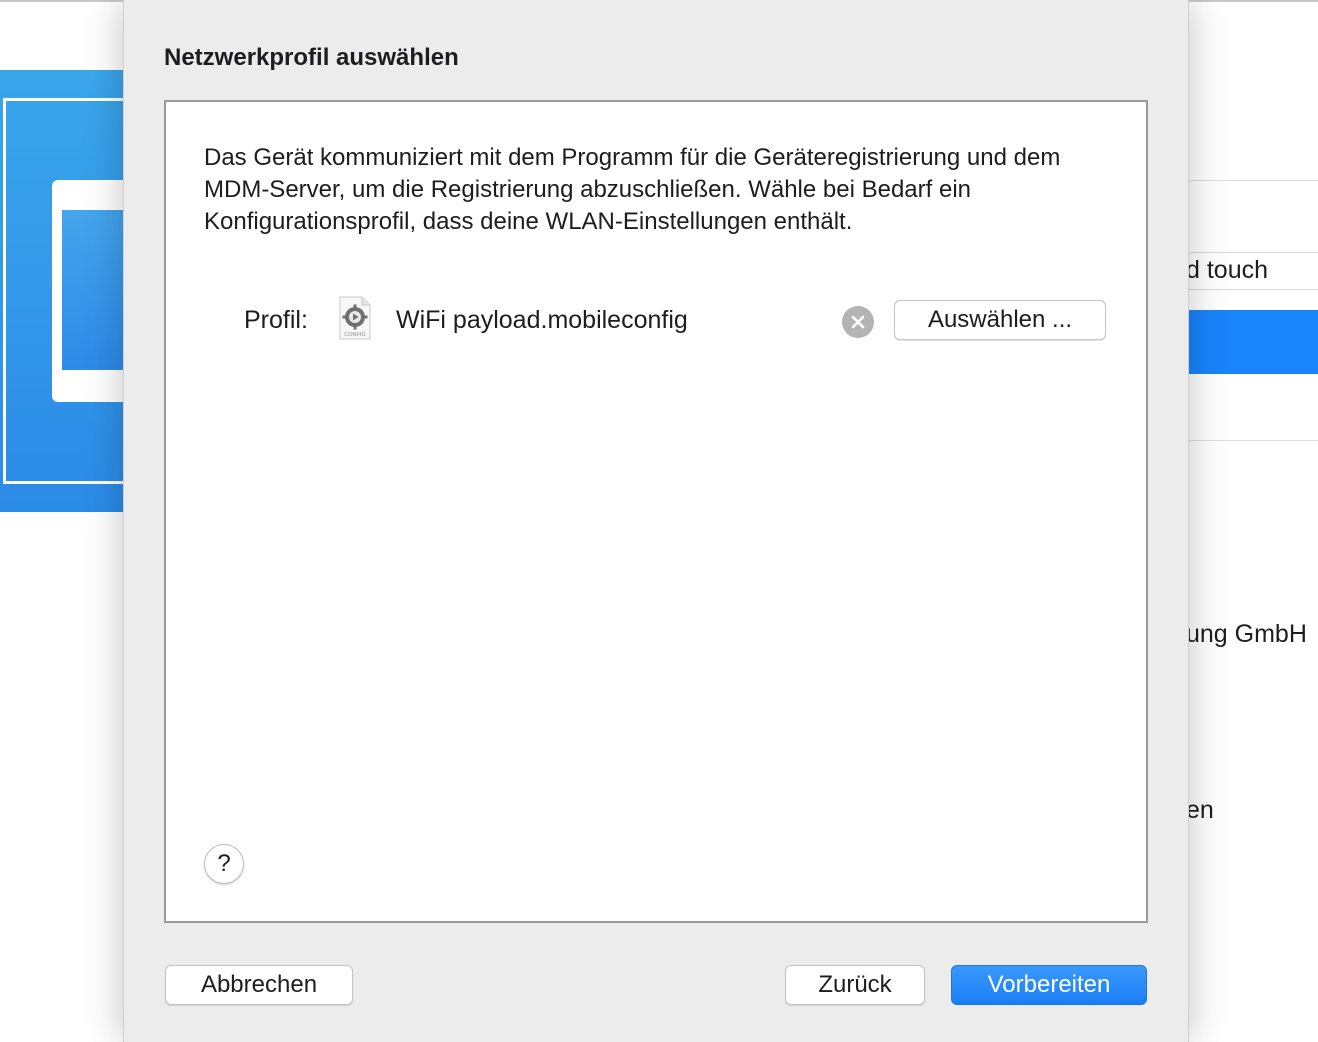  I want to click on background-text-misc: en, so click(1200, 810).